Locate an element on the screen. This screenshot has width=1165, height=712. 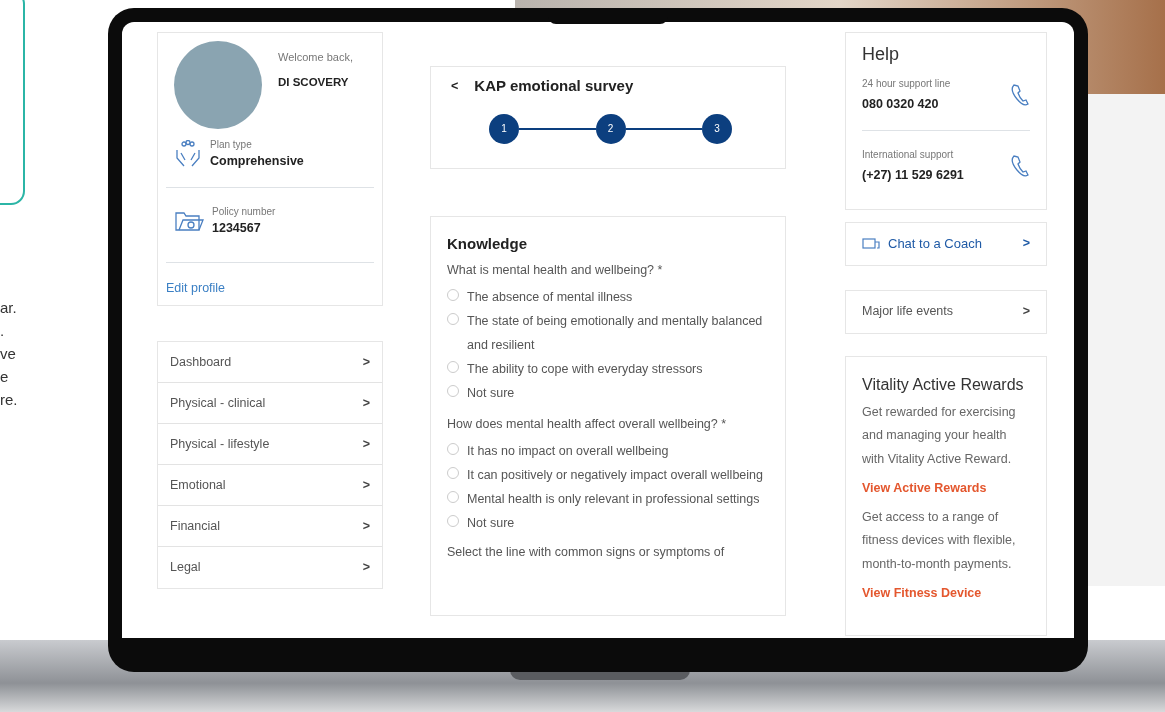
plan-value: Comprehensive is located at coordinates (257, 161).